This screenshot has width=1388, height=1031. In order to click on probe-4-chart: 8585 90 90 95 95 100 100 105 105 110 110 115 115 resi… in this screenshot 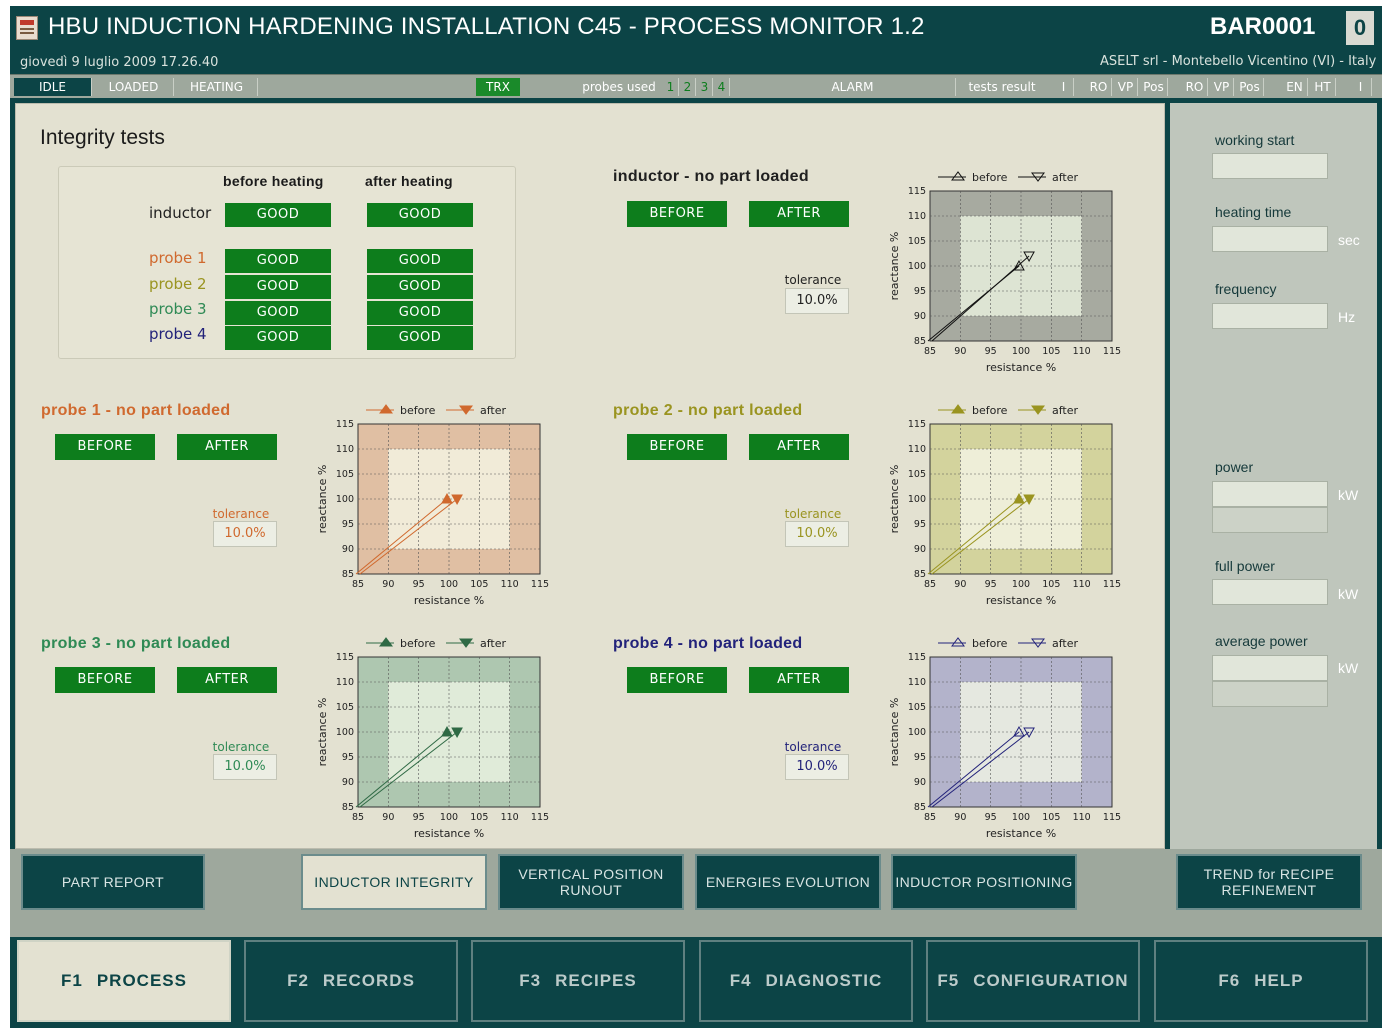, I will do `click(1004, 738)`.